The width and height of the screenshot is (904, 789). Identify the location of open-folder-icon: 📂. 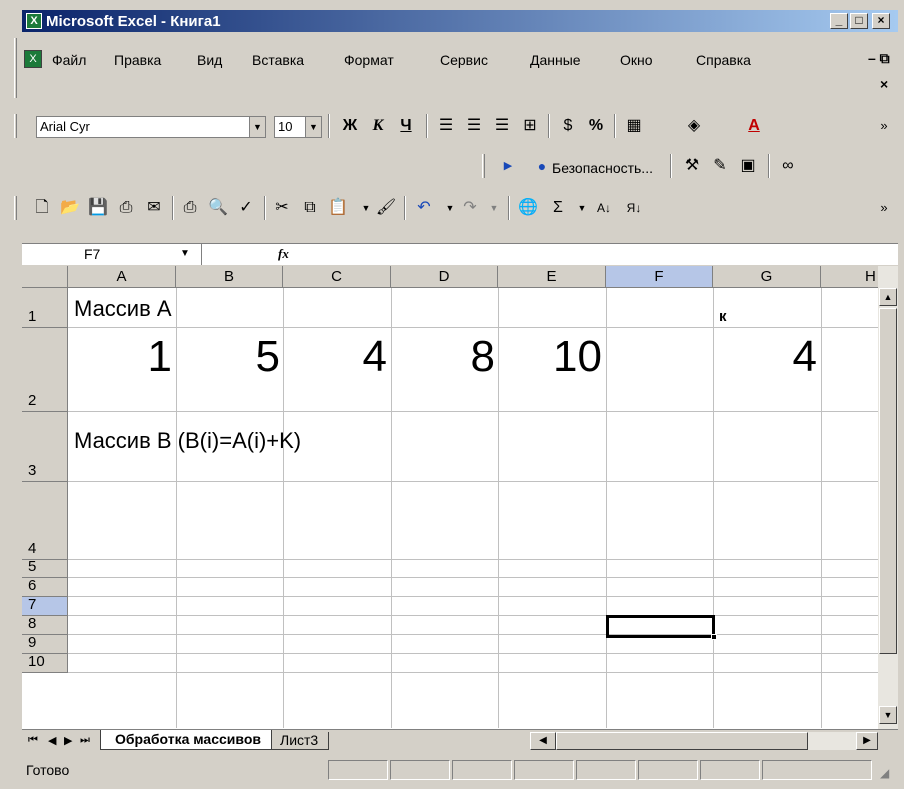
(70, 208).